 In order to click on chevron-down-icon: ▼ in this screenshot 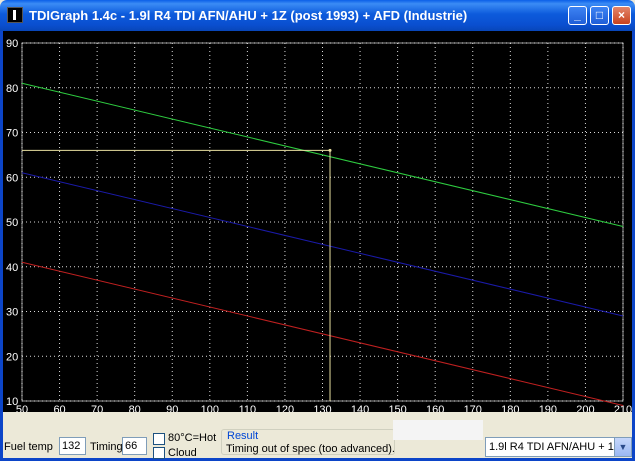, I will do `click(622, 447)`.